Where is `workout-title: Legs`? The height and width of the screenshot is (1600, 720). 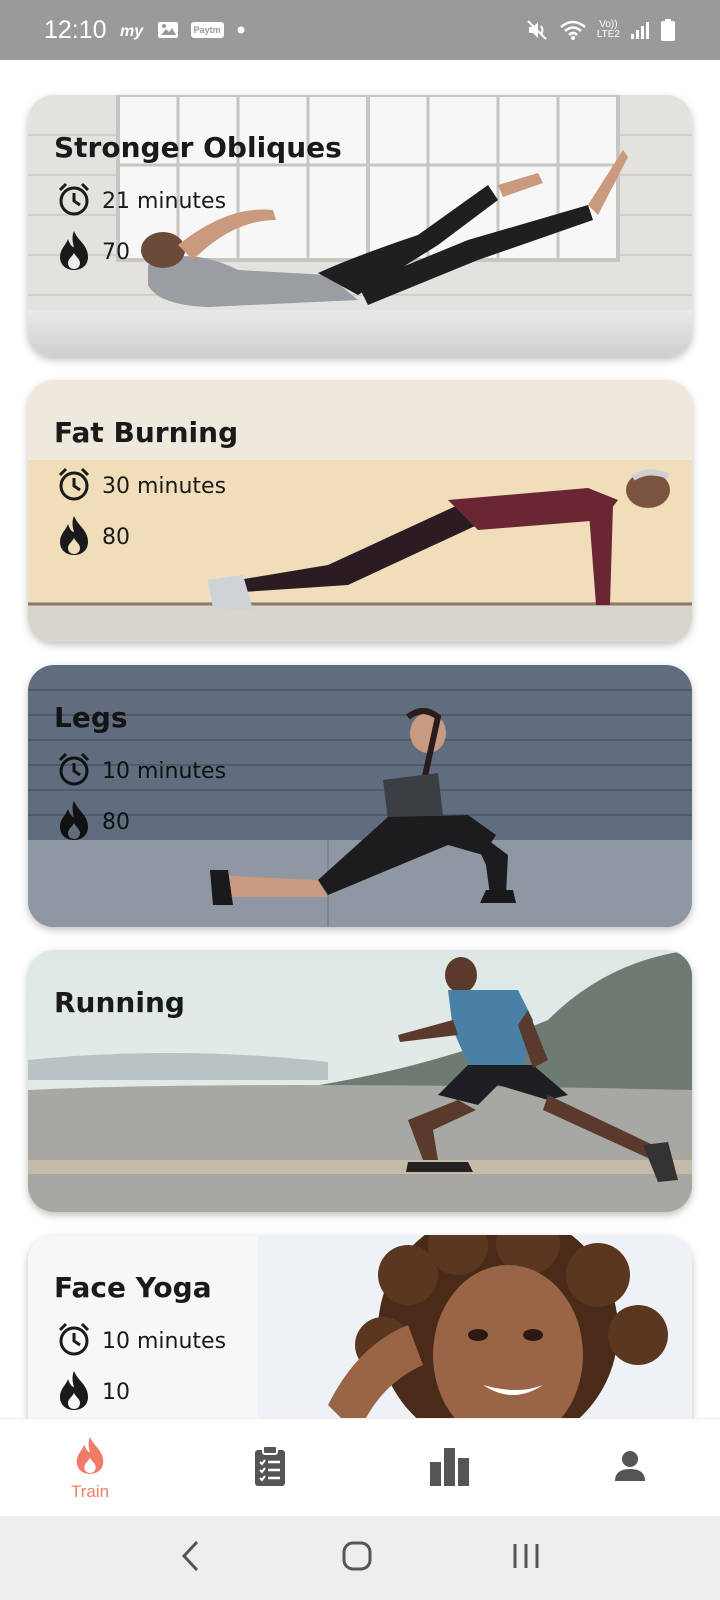
workout-title: Legs is located at coordinates (91, 717).